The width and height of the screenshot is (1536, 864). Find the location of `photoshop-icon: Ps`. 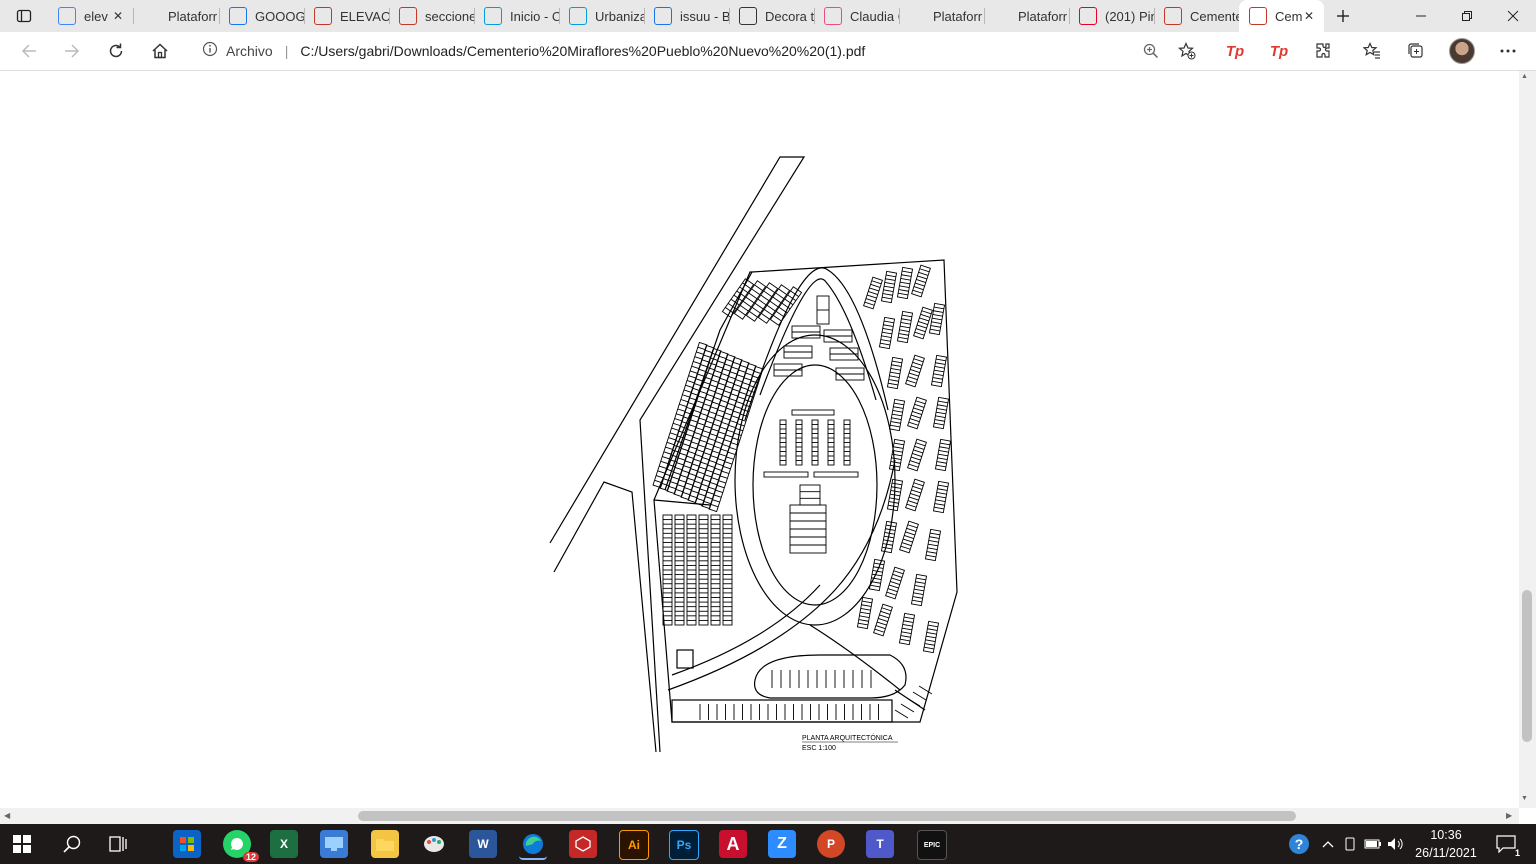

photoshop-icon: Ps is located at coordinates (684, 845).